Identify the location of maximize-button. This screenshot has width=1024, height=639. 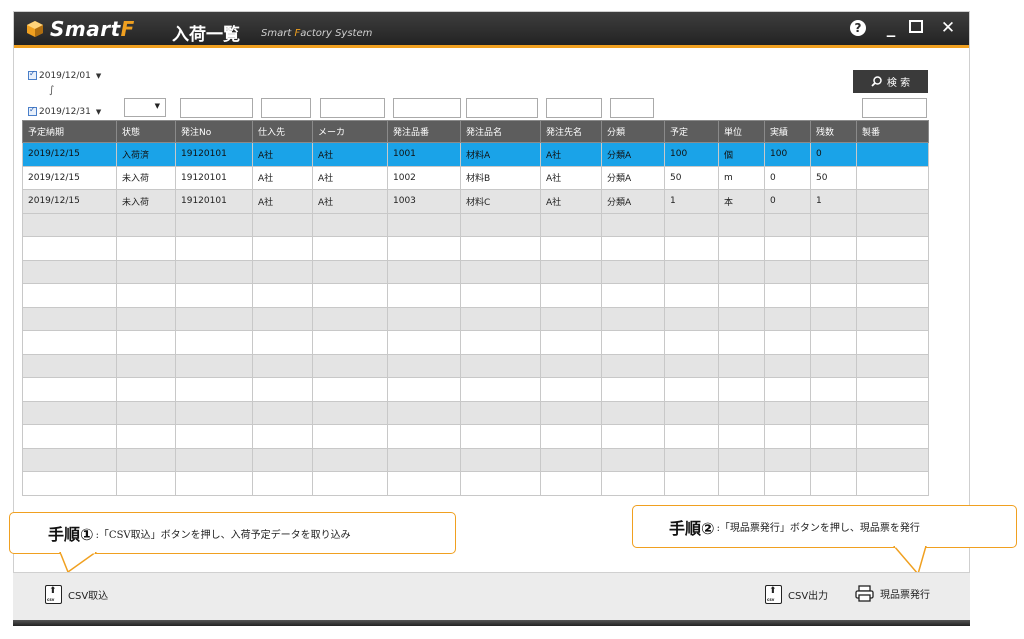
(916, 26).